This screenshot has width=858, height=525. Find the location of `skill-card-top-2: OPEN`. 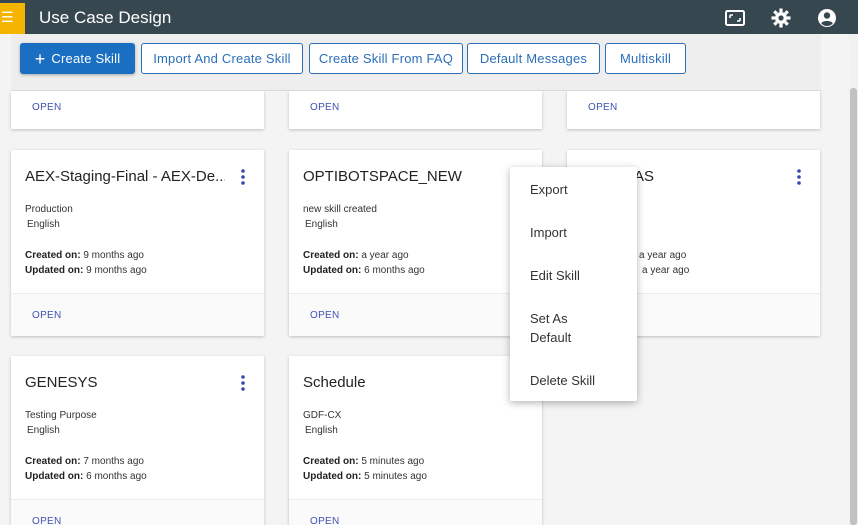

skill-card-top-2: OPEN is located at coordinates (415, 110).